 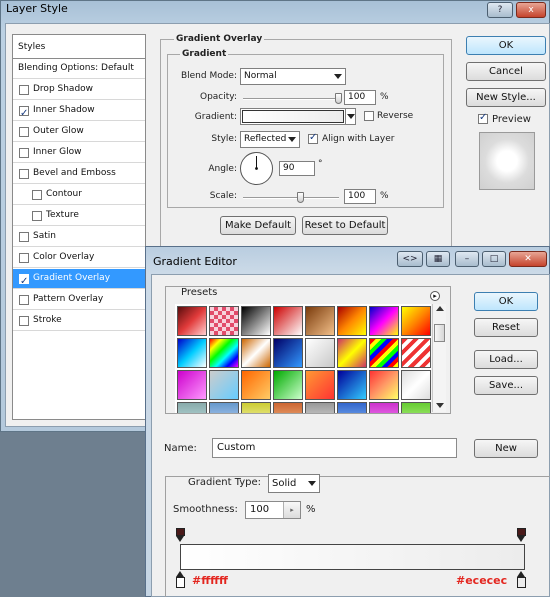 I want to click on editor-reset-button: Reset, so click(x=506, y=327).